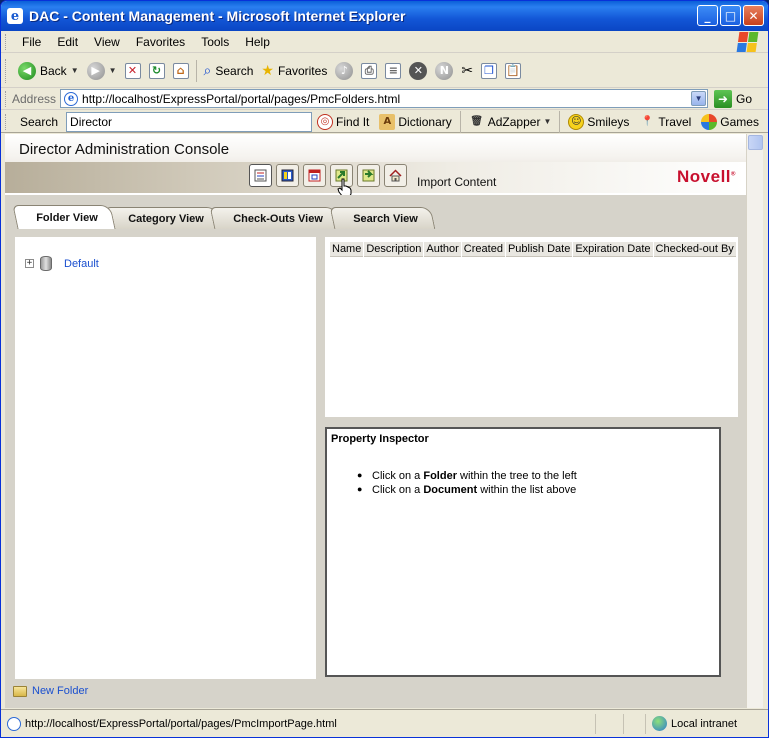 The width and height of the screenshot is (769, 738). What do you see at coordinates (755, 142) in the screenshot?
I see `scroll-up-icon` at bounding box center [755, 142].